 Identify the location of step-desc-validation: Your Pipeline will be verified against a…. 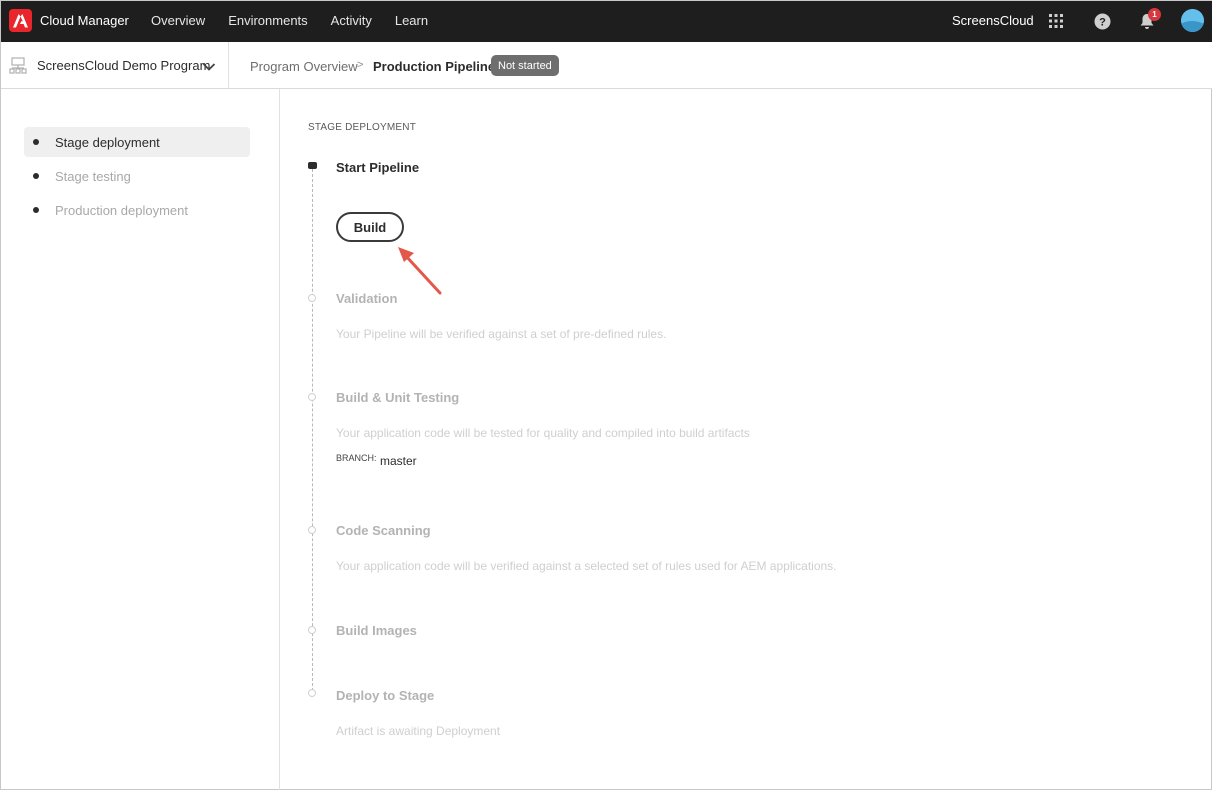
(501, 334).